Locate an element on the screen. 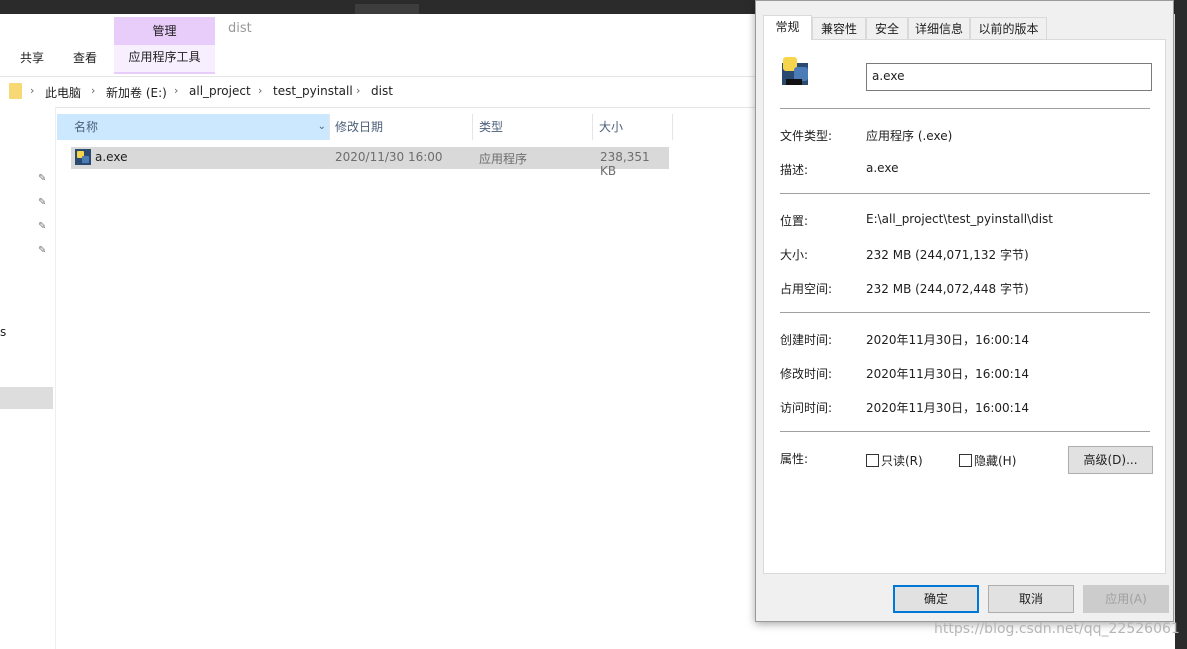  disk-size-value: 232 MB (244,072,448 字节) is located at coordinates (947, 289).